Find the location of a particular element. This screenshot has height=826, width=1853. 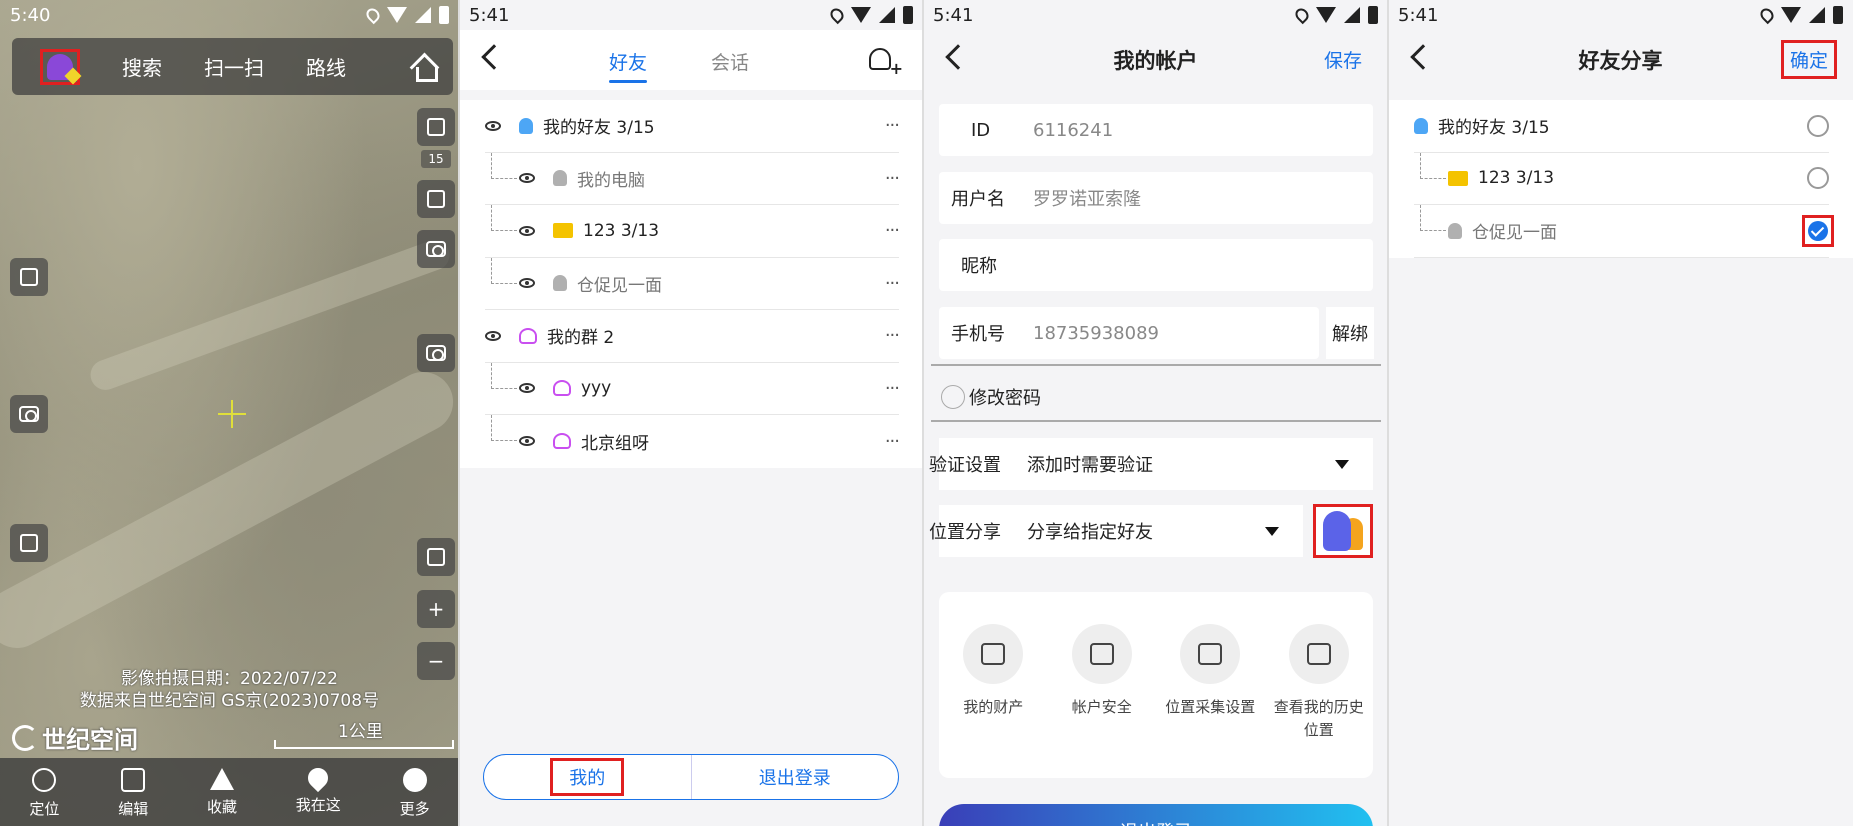

map-style-button is located at coordinates (436, 557).